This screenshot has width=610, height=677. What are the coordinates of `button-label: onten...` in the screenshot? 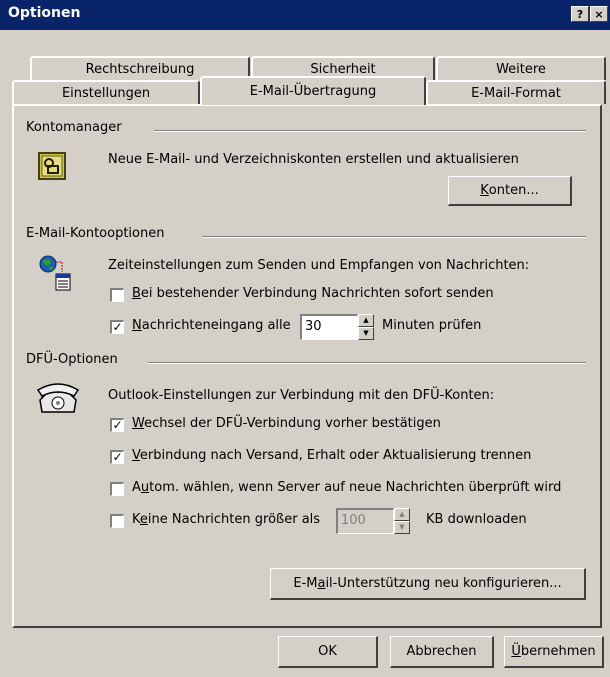 It's located at (513, 190).